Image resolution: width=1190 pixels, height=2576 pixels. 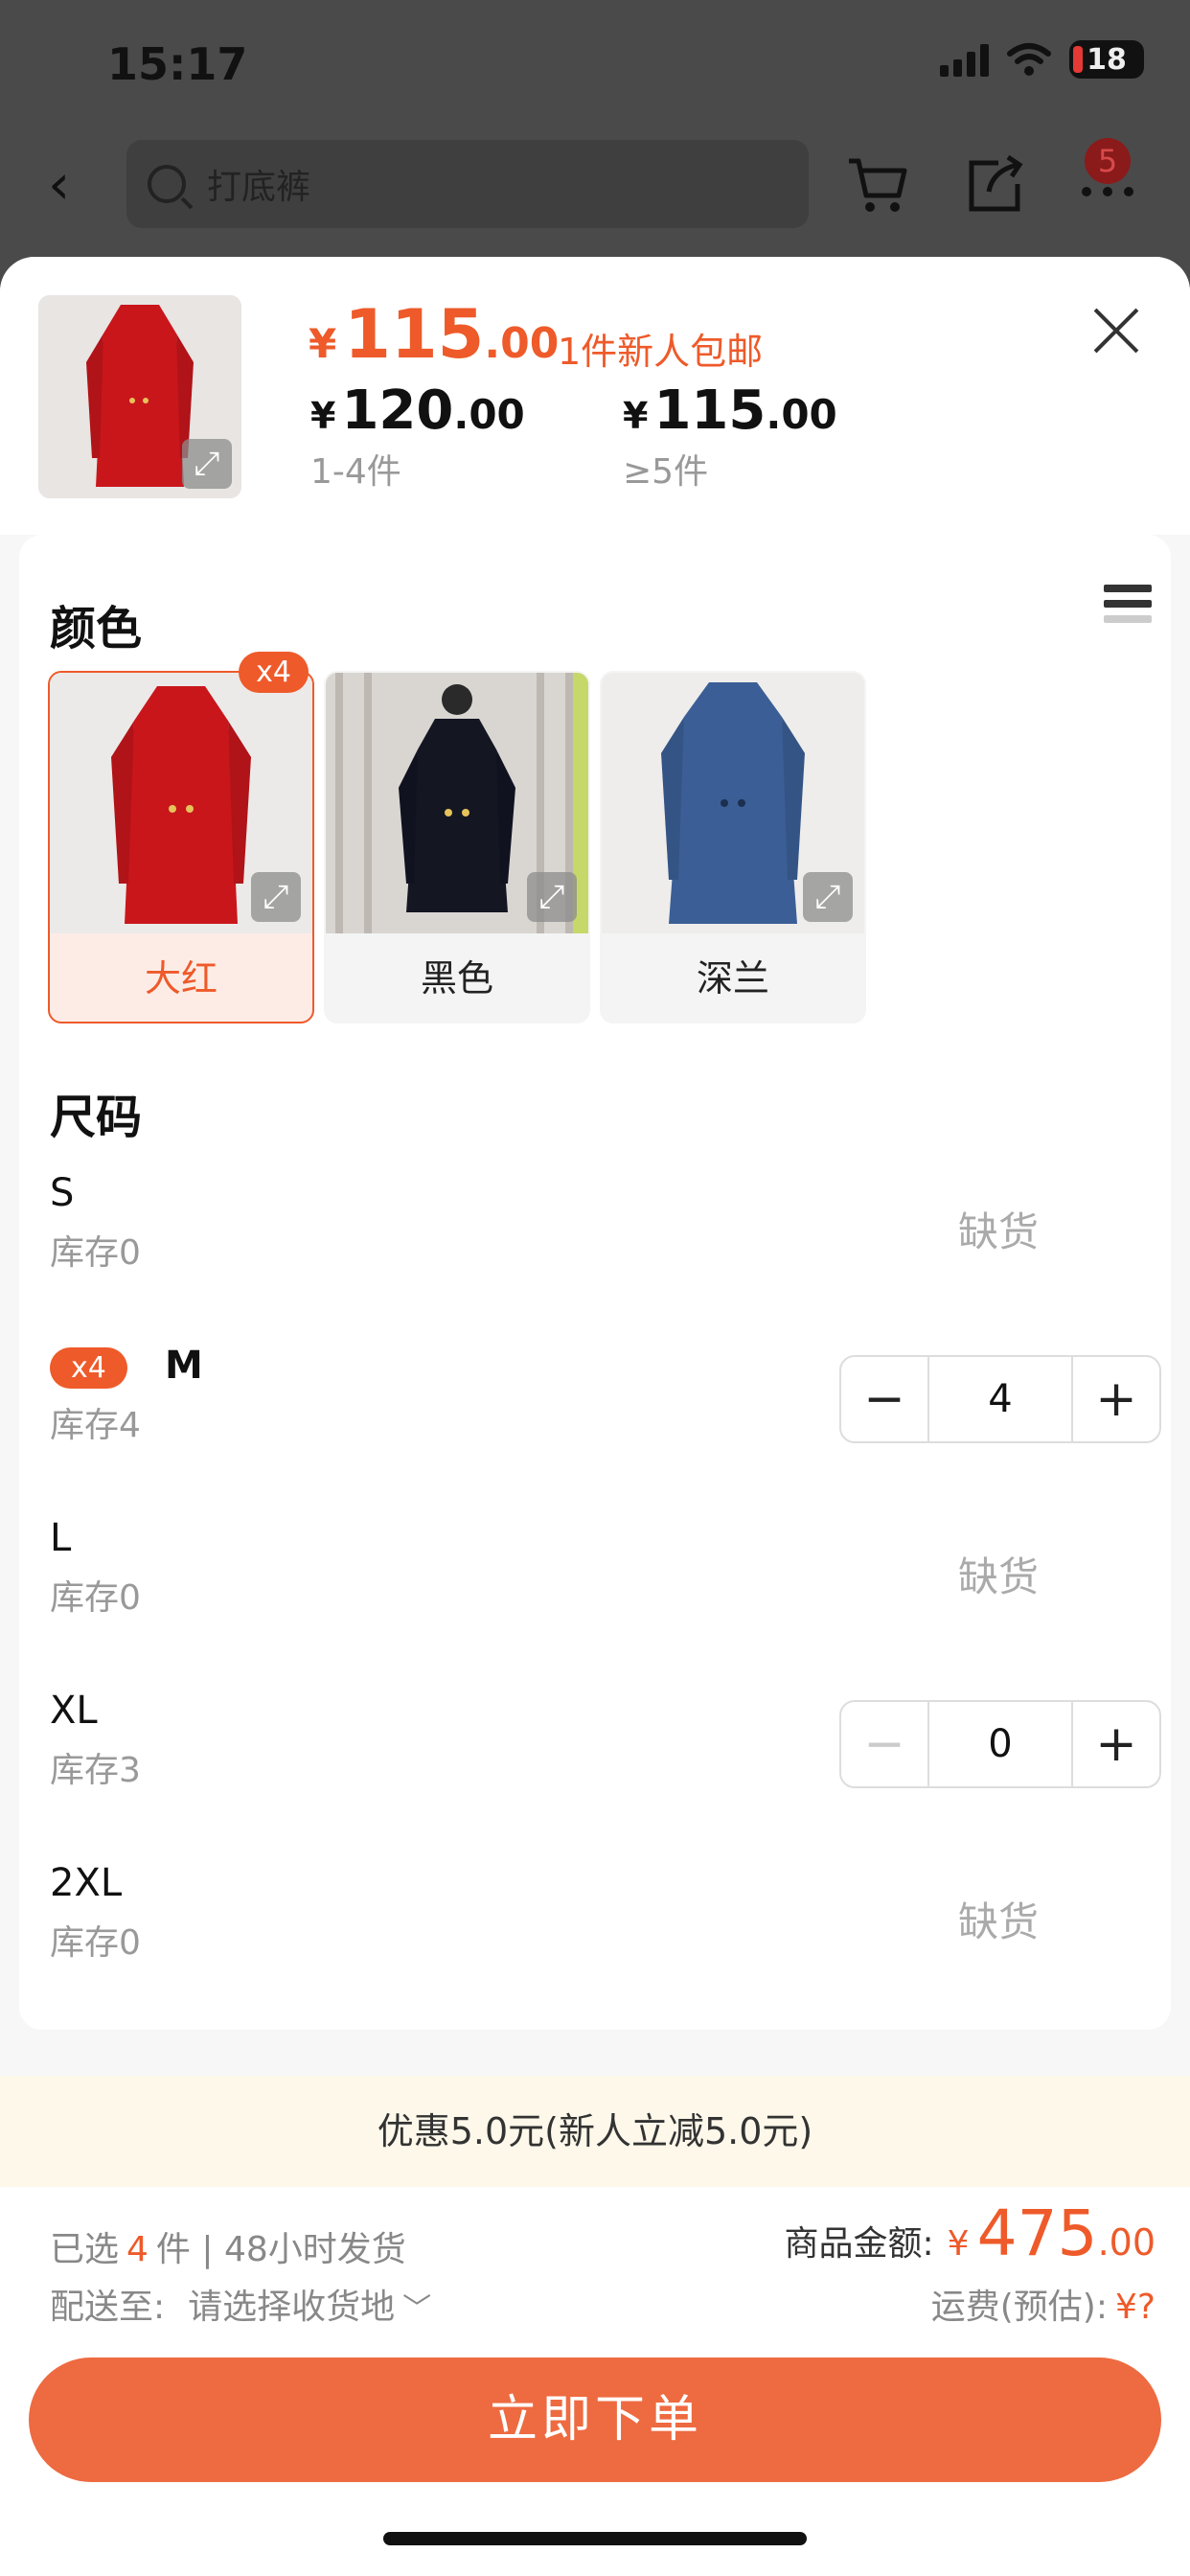 What do you see at coordinates (606, 1760) in the screenshot?
I see `size-row-xl: XL 库存3 − 0 +` at bounding box center [606, 1760].